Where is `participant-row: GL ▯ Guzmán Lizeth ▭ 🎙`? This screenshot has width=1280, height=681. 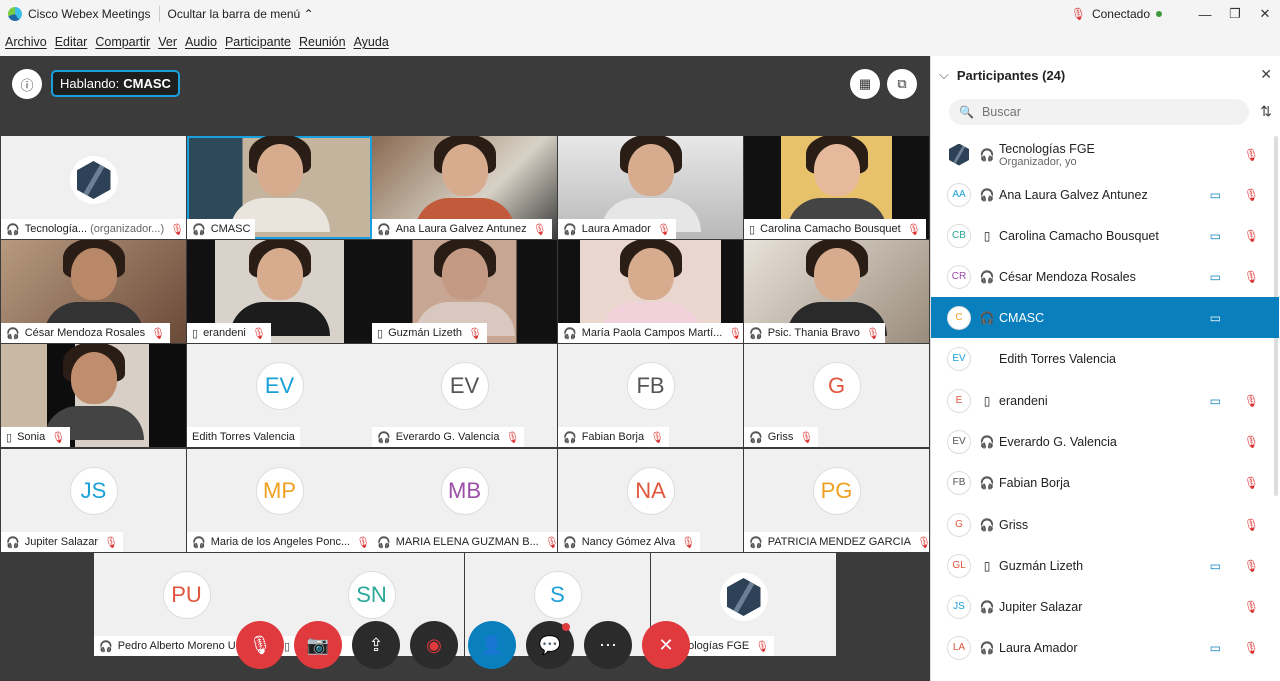 participant-row: GL ▯ Guzmán Lizeth ▭ 🎙 is located at coordinates (1105, 565).